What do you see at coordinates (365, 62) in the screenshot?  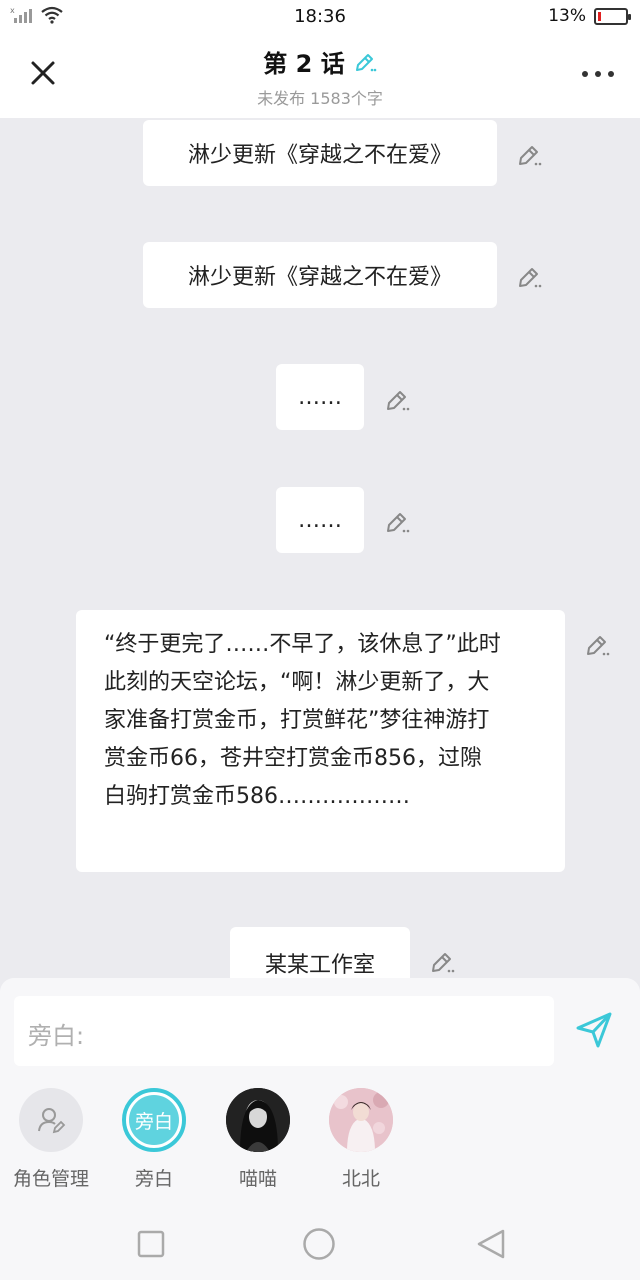 I see `edit-title-icon` at bounding box center [365, 62].